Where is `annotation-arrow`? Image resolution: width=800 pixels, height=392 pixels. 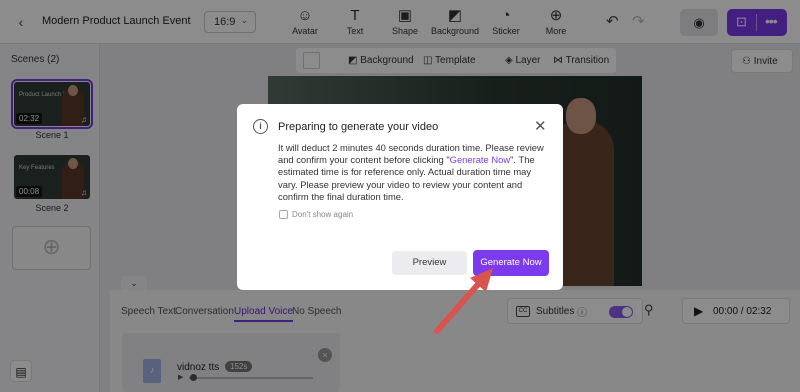
annotation-arrow is located at coordinates (463, 301).